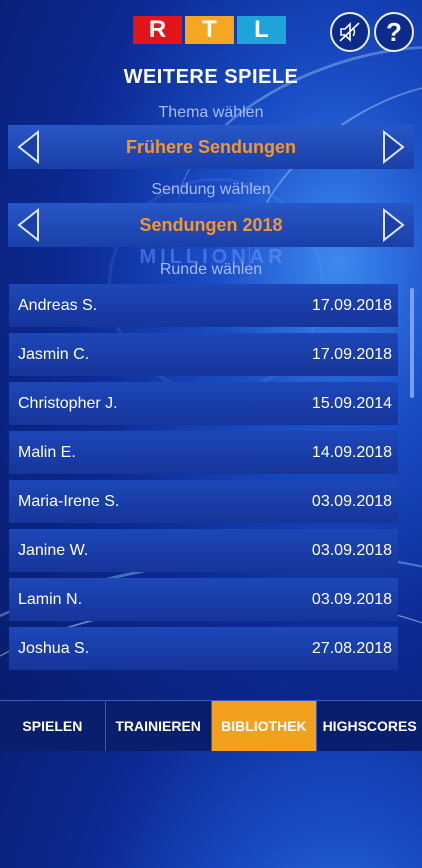  I want to click on round-name: Malin E., so click(47, 452).